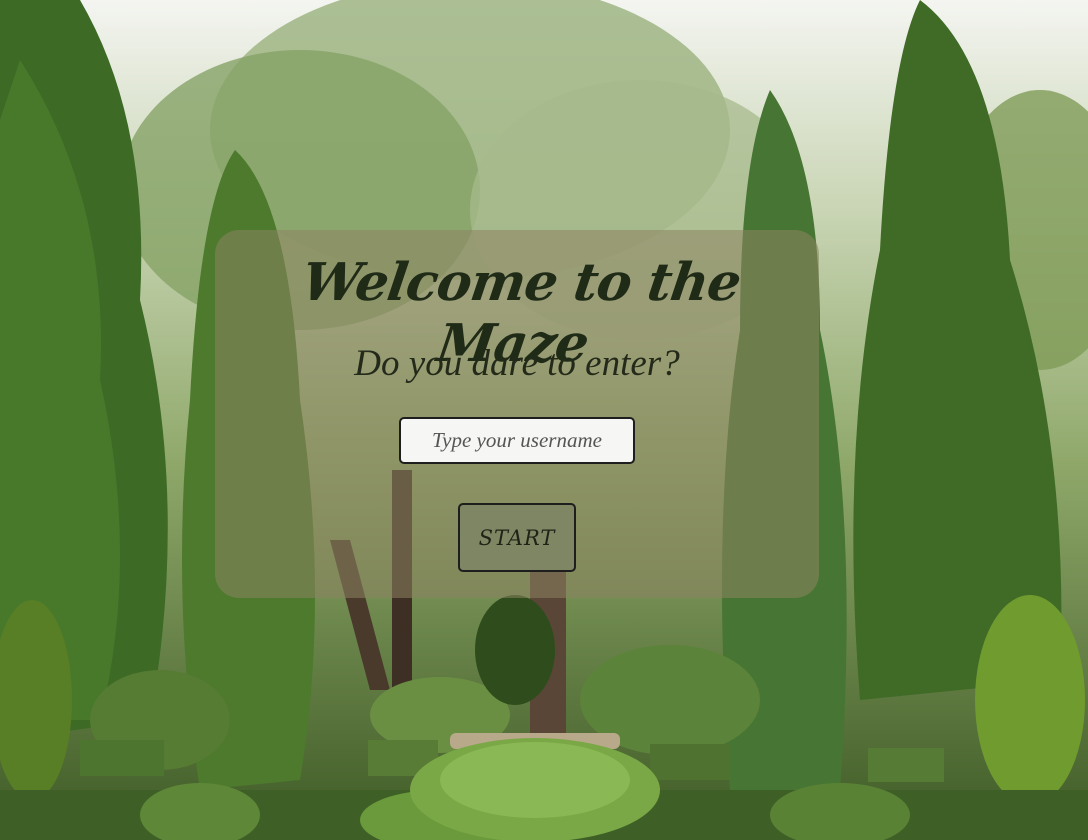  I want to click on username-input, so click(517, 440).